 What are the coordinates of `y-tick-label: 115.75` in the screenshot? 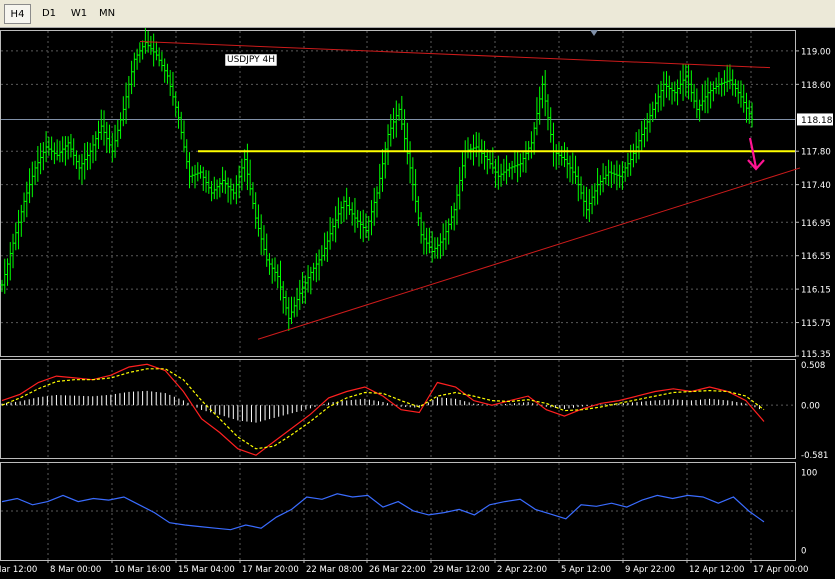 It's located at (816, 324).